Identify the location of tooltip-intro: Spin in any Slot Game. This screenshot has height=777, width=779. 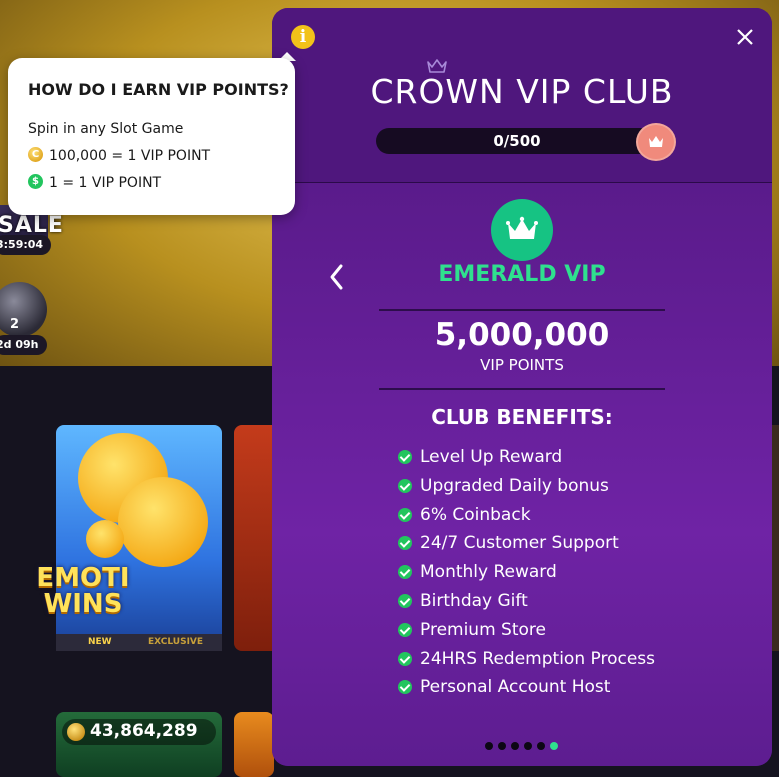
(106, 129).